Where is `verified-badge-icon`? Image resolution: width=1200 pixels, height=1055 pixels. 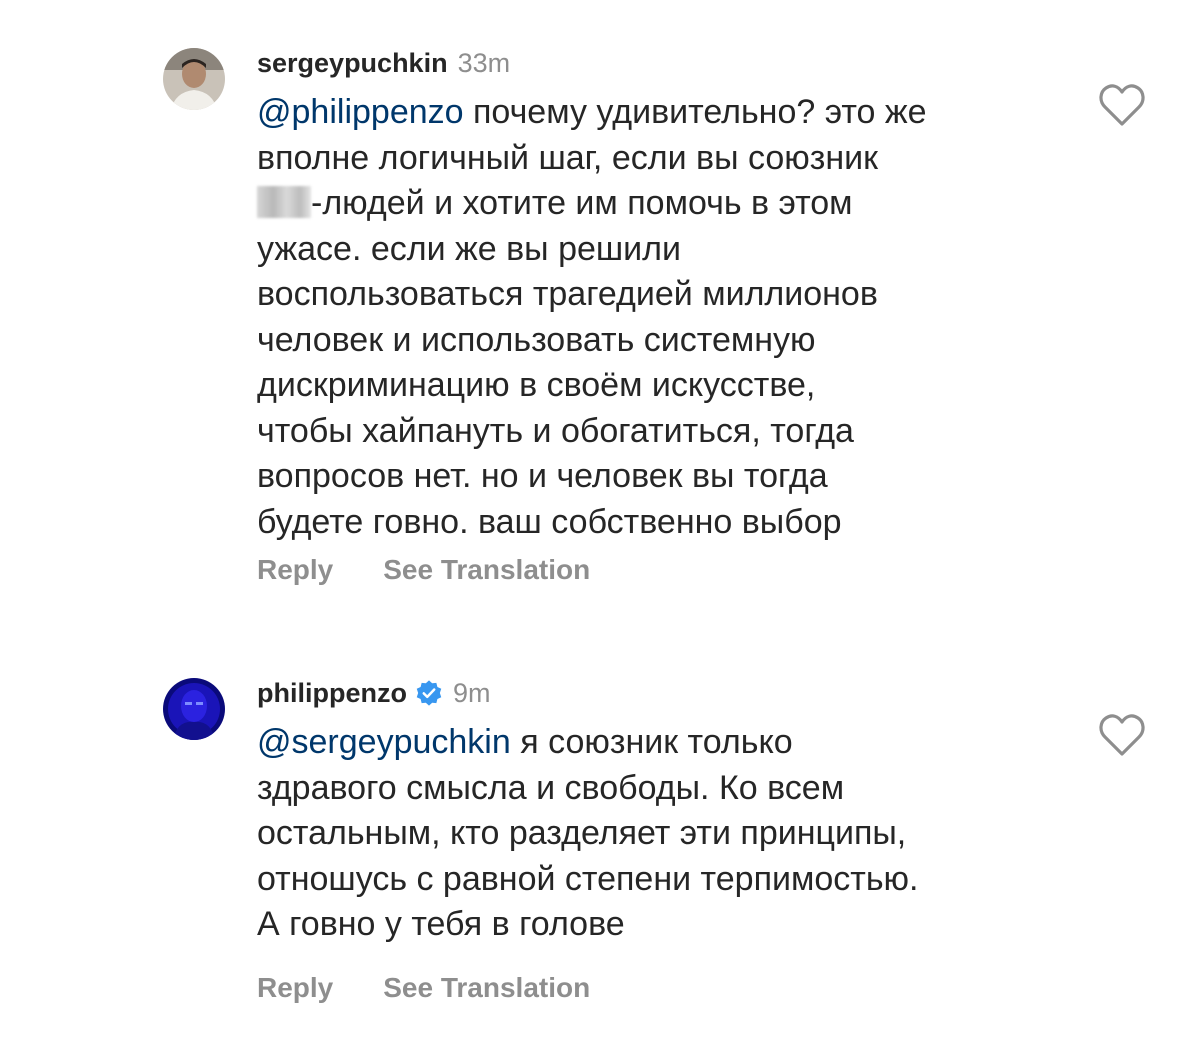
verified-badge-icon is located at coordinates (429, 693).